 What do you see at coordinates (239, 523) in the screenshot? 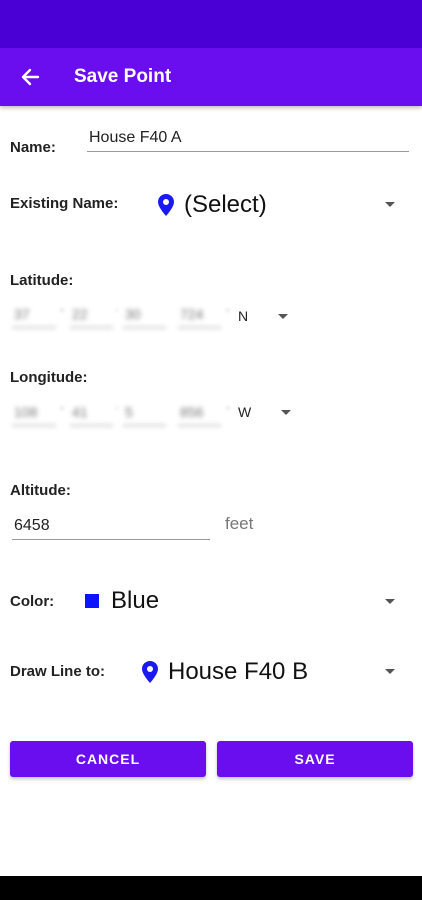
I see `altitude-unit: feet` at bounding box center [239, 523].